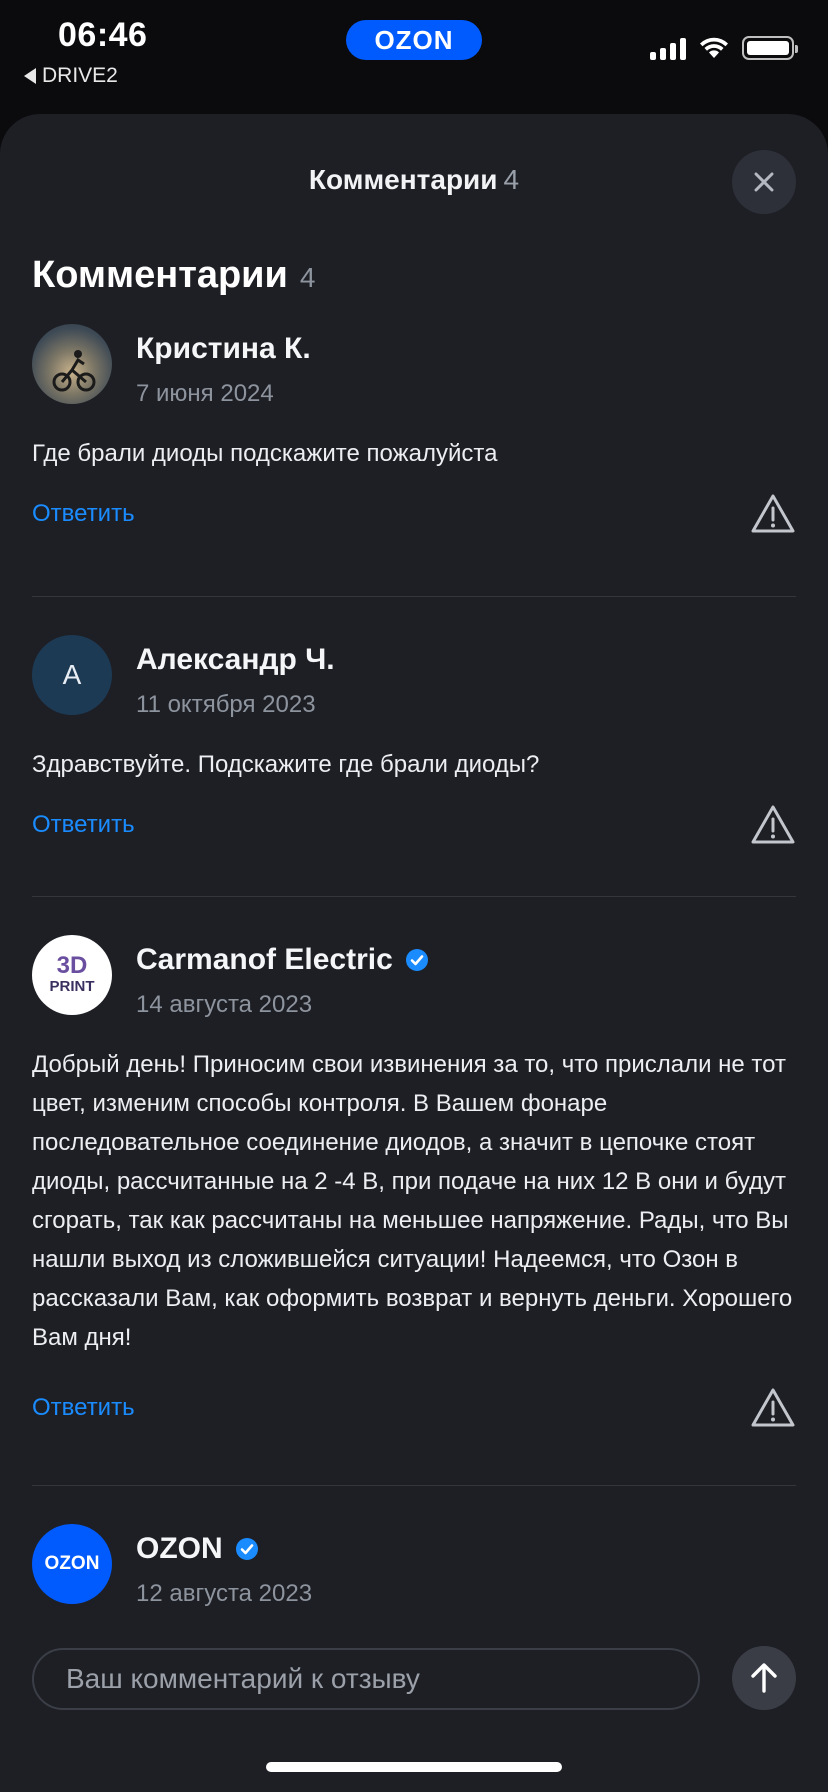 This screenshot has height=1792, width=828. What do you see at coordinates (668, 48) in the screenshot?
I see `cellular-signal-icon` at bounding box center [668, 48].